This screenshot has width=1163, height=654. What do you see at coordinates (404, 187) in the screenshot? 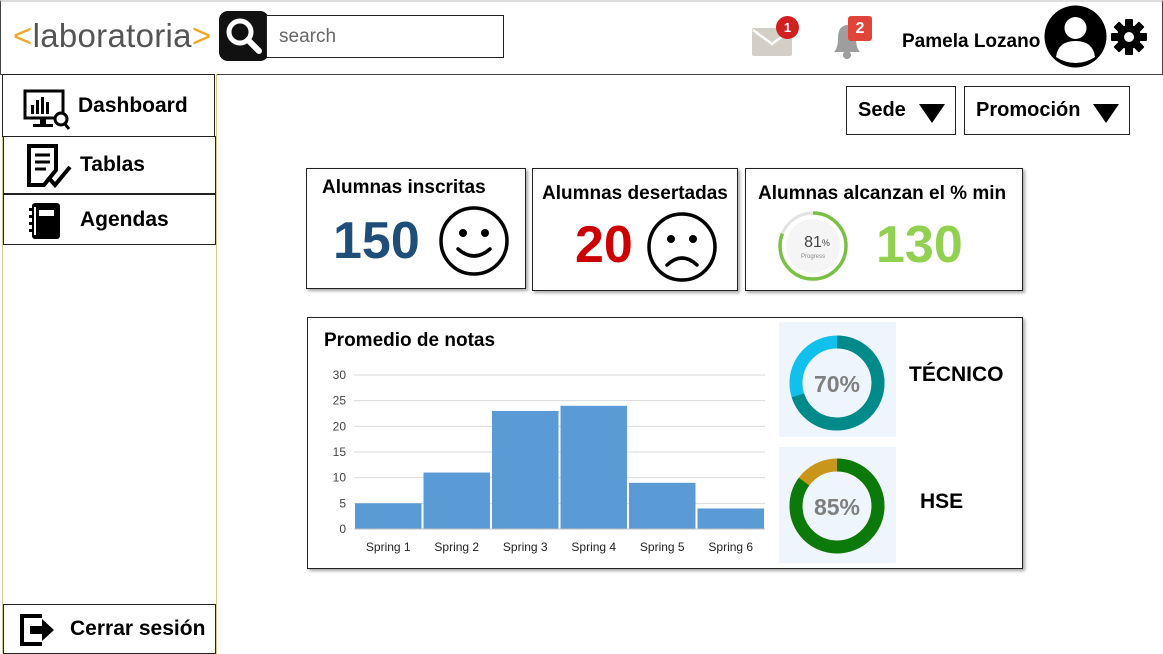
I see `card-title: Alumnas inscritas` at bounding box center [404, 187].